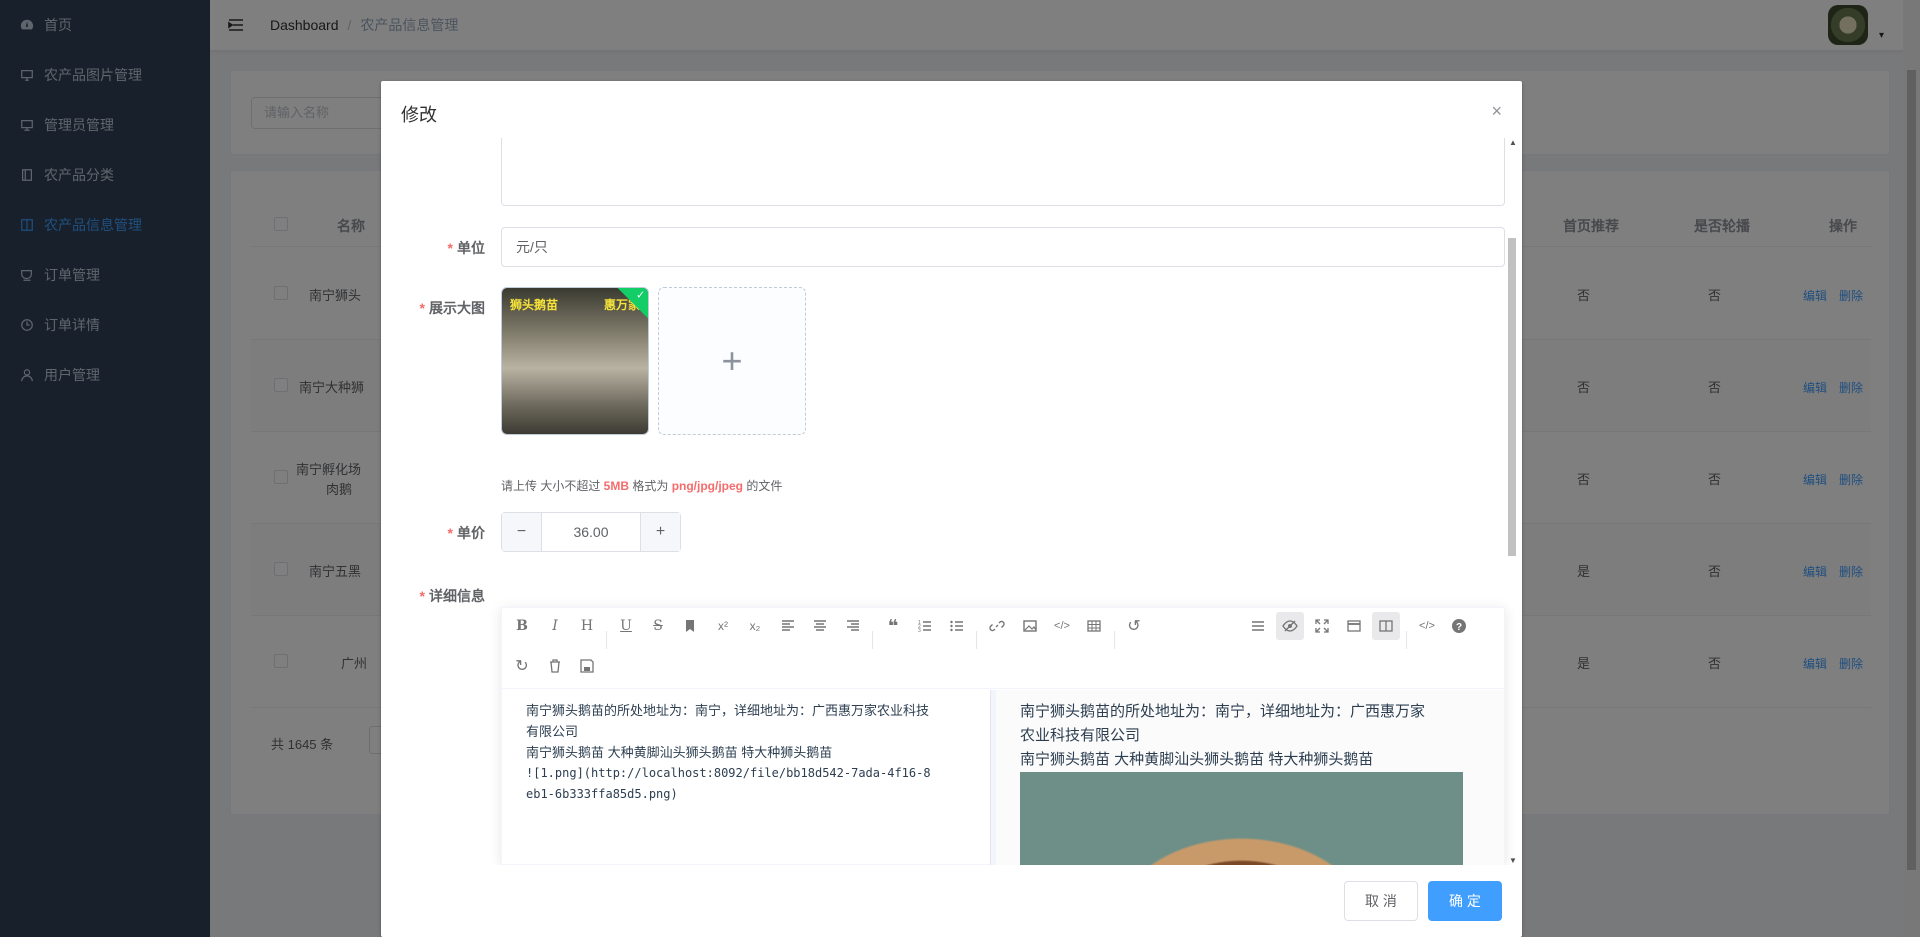 The image size is (1920, 937). Describe the element at coordinates (1386, 626) in the screenshot. I see `split-view-icon` at that location.